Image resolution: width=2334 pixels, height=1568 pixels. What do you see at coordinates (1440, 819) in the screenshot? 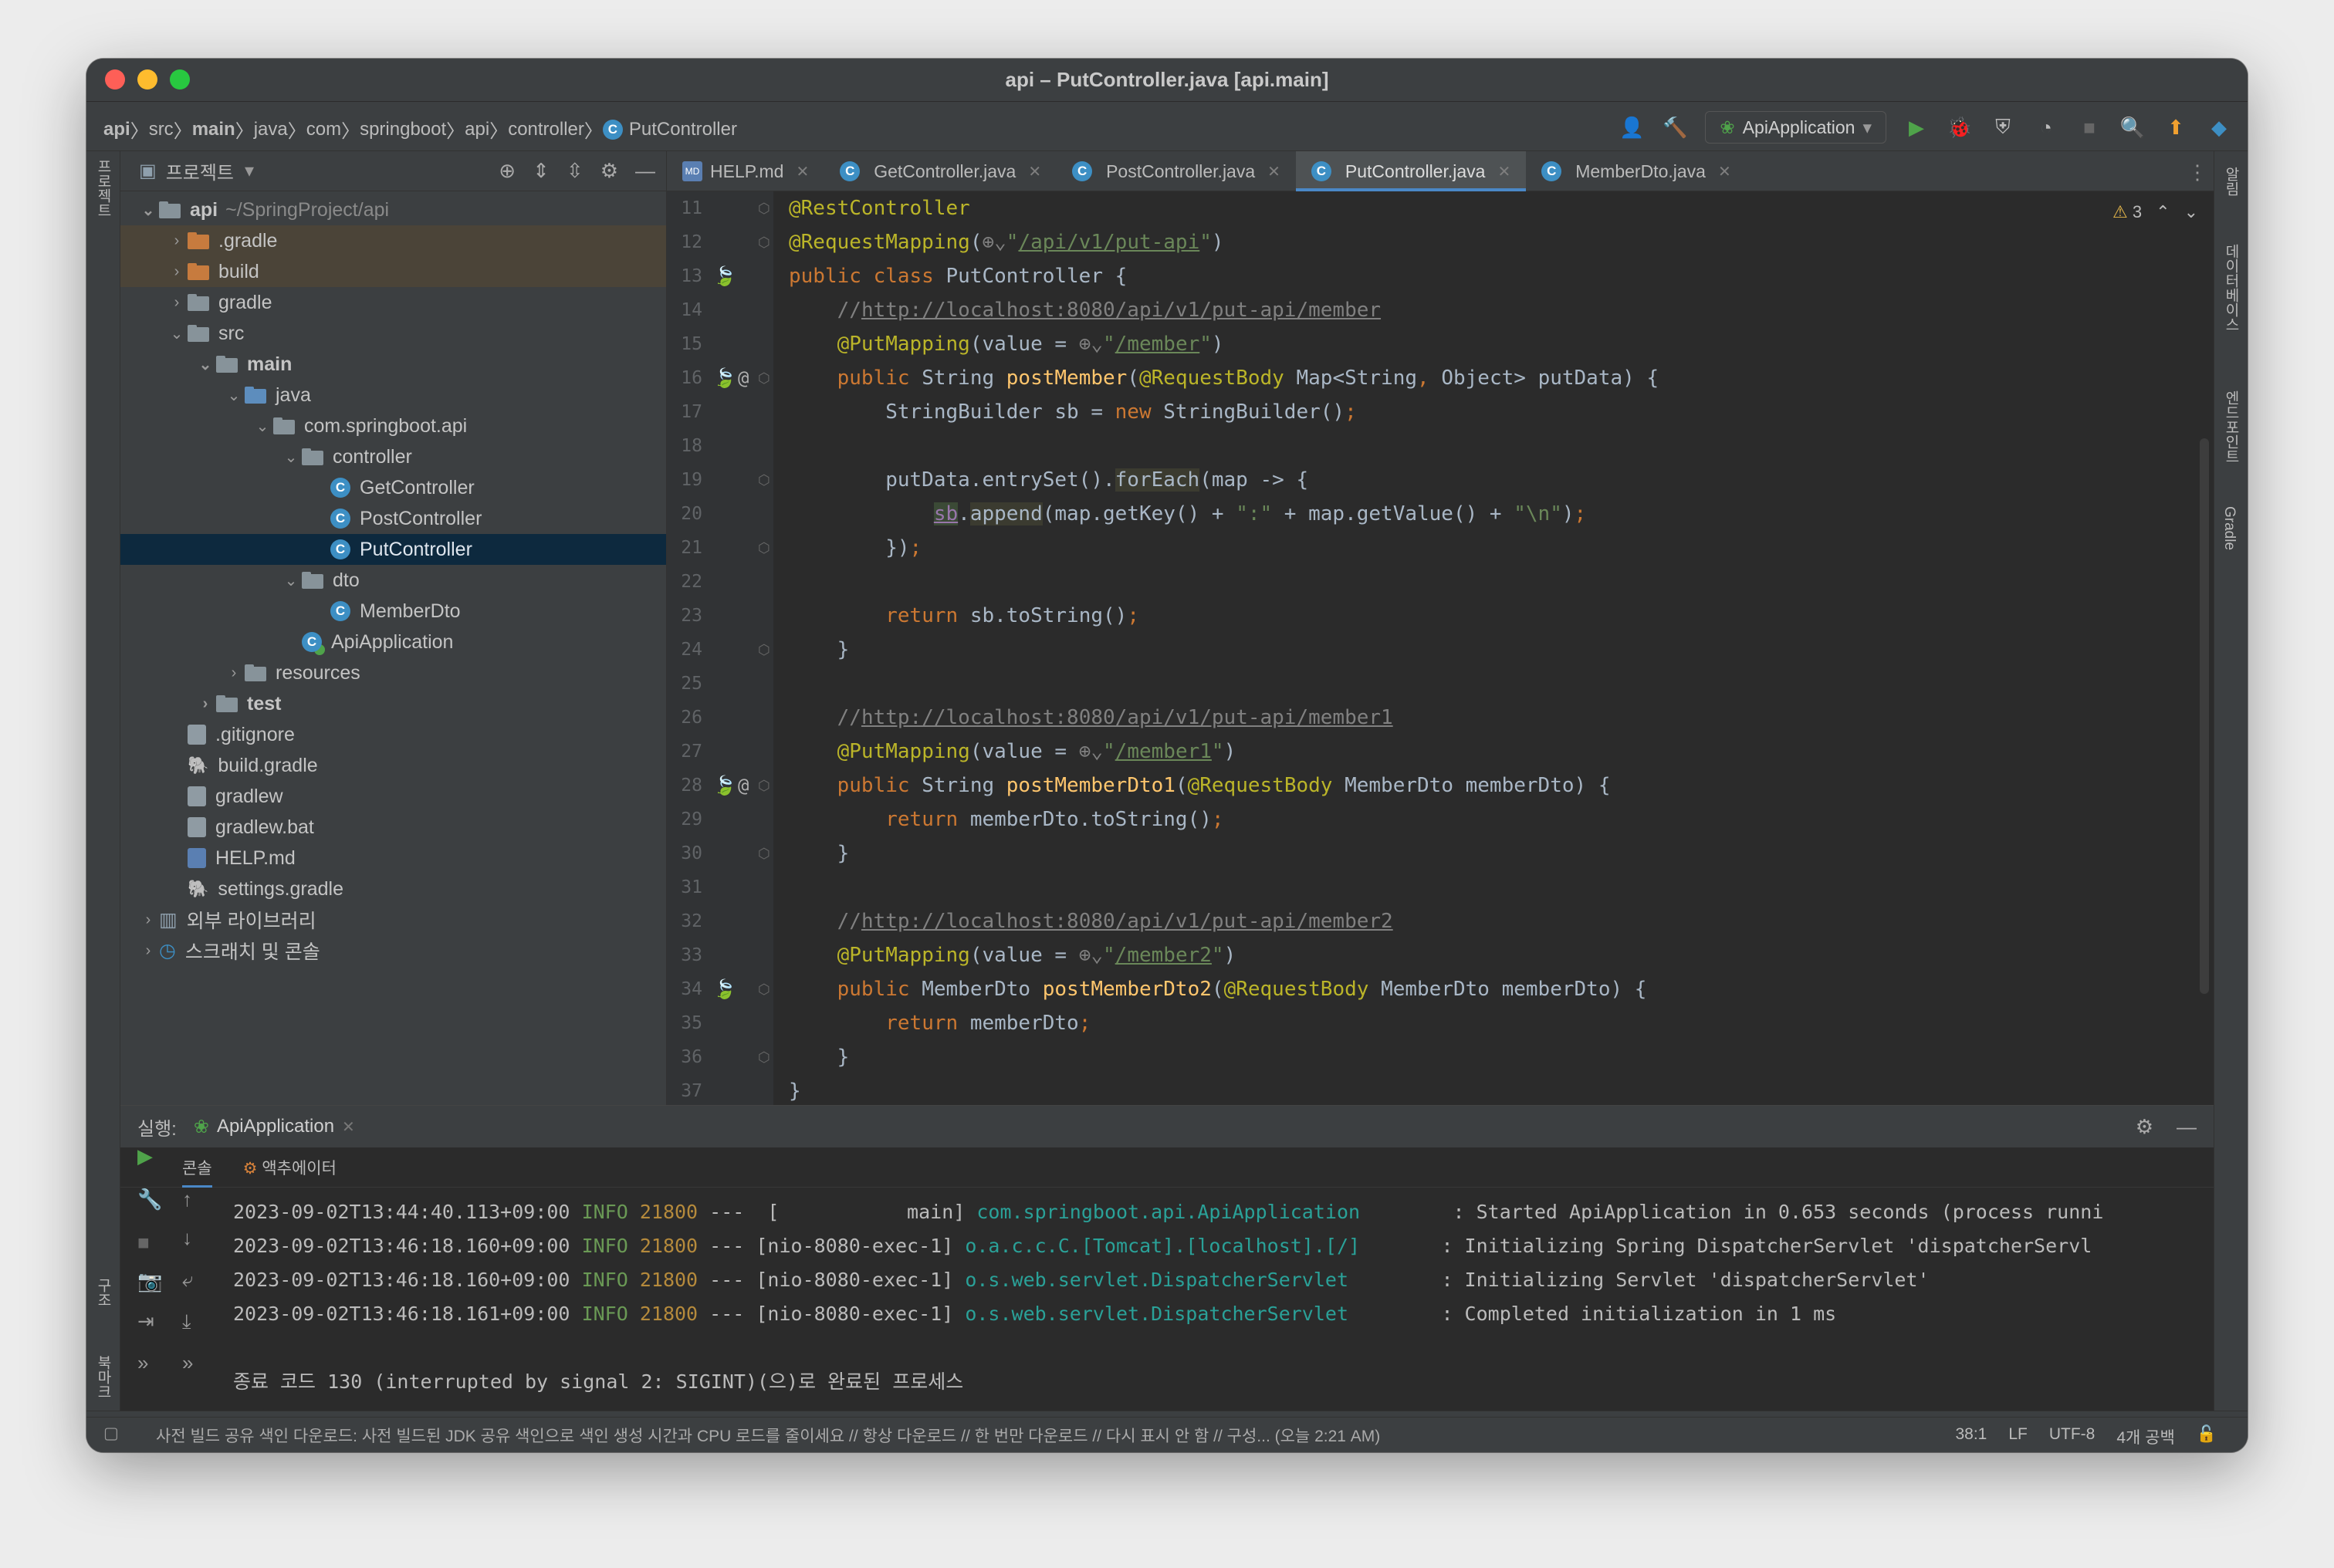
I see `code-line: 29 return memberDto.toString();` at bounding box center [1440, 819].